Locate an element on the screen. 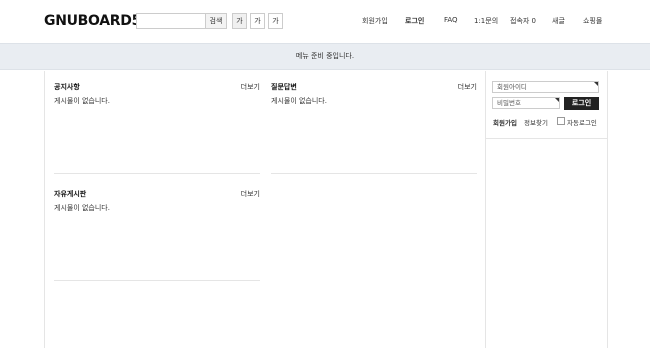  board-notice: 공지사항 더보기 게시물이 없습니다. is located at coordinates (157, 122).